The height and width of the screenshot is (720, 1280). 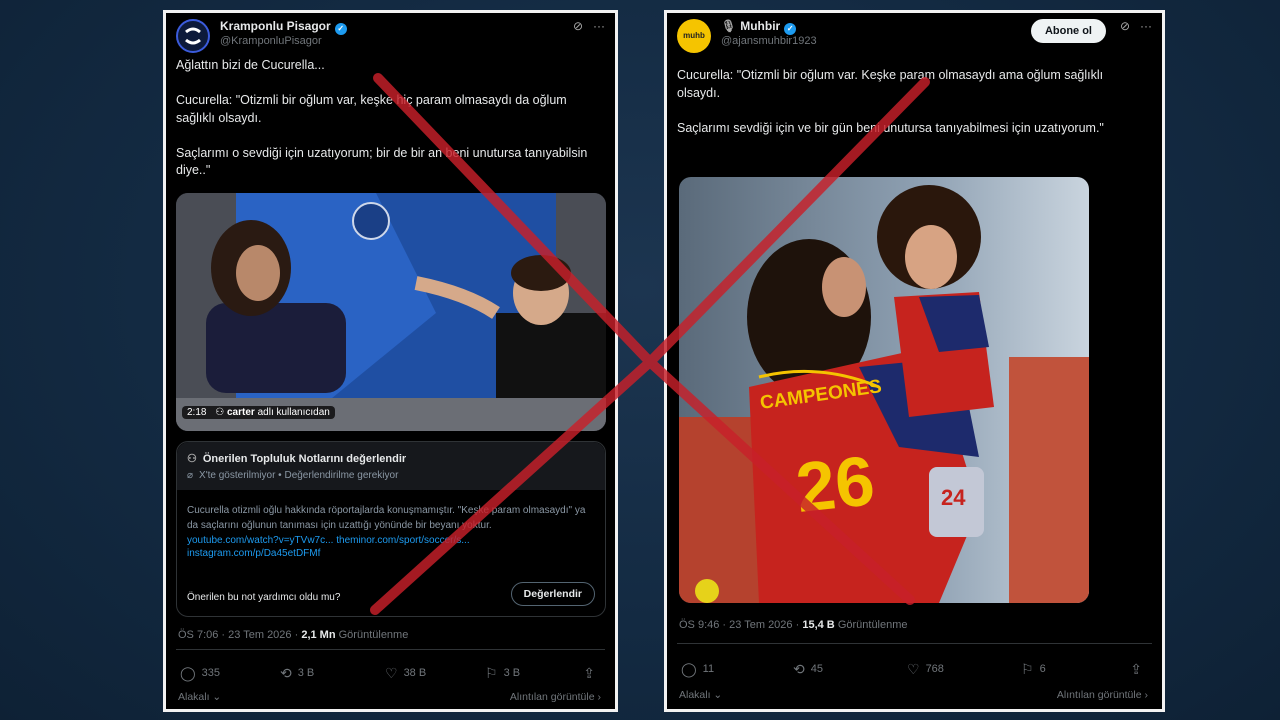 I want to click on video-thumbnail, so click(x=391, y=312).